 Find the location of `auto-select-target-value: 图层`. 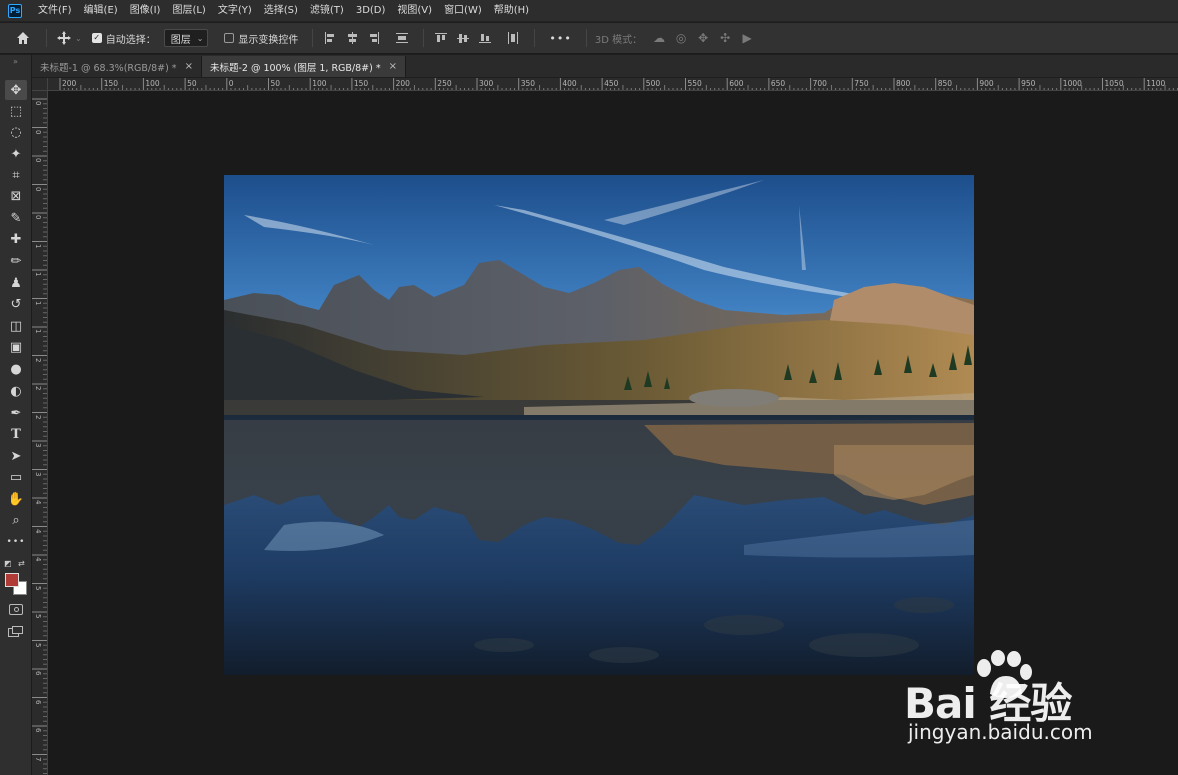

auto-select-target-value: 图层 is located at coordinates (180, 40).